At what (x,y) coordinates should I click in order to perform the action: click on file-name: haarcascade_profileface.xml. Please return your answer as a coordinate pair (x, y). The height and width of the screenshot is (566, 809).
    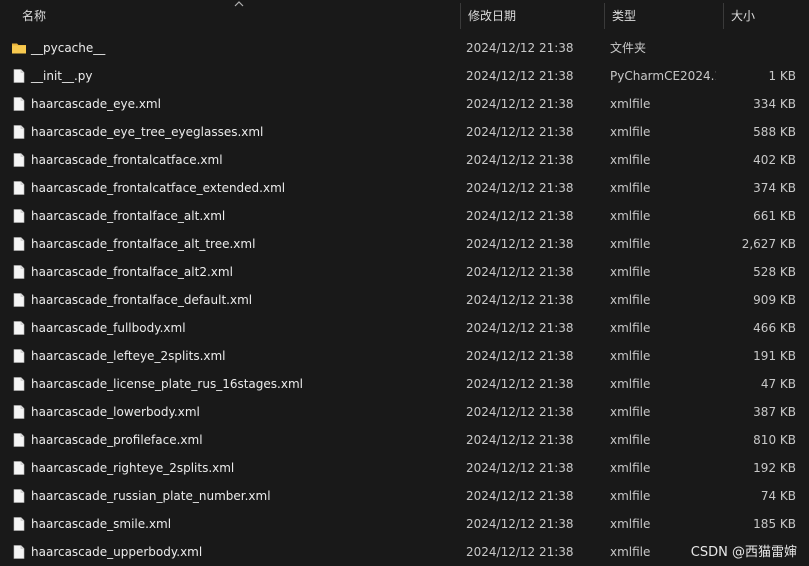
    Looking at the image, I should click on (117, 440).